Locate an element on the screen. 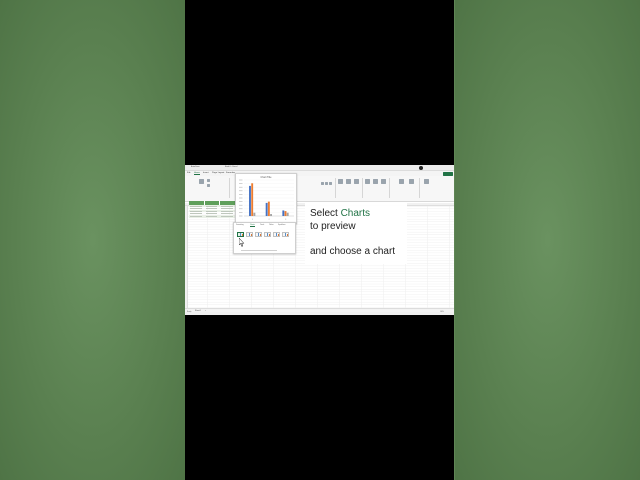 The image size is (640, 480). tab-page-layout: Page Layout is located at coordinates (218, 173).